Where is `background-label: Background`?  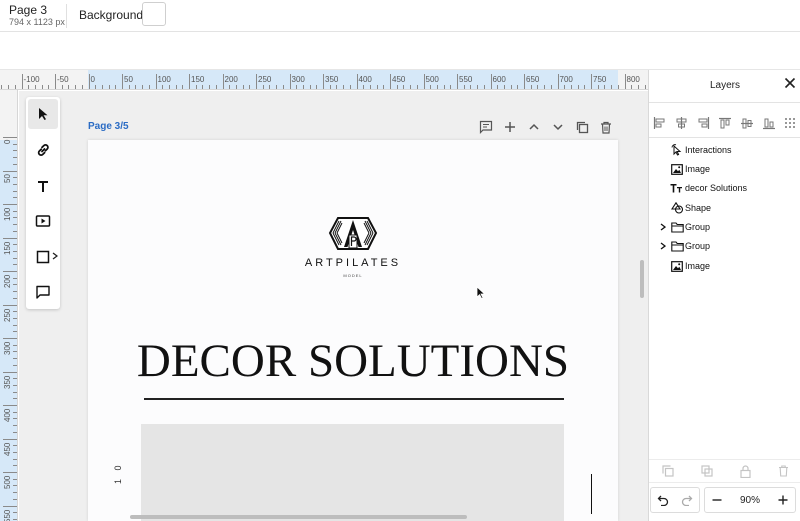
background-label: Background is located at coordinates (111, 15).